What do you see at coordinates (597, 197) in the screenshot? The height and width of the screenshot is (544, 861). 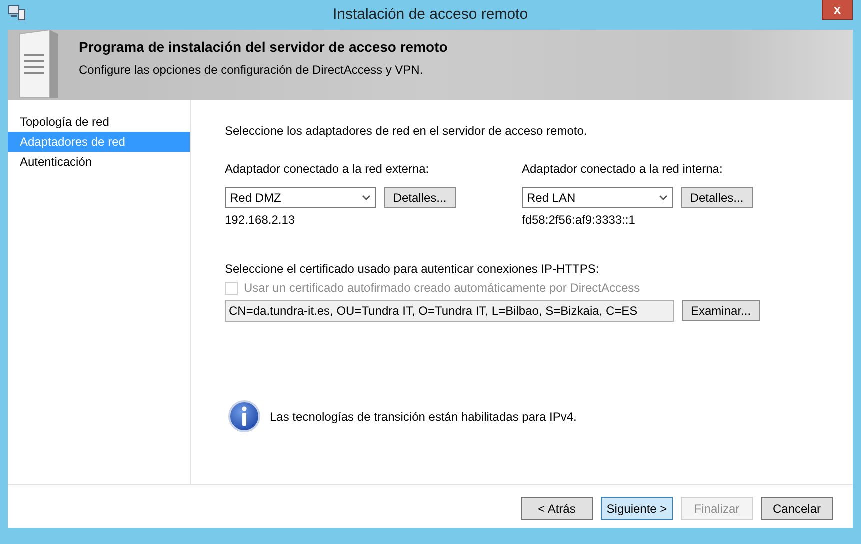 I see `adapter-dropdown: Red LAN` at bounding box center [597, 197].